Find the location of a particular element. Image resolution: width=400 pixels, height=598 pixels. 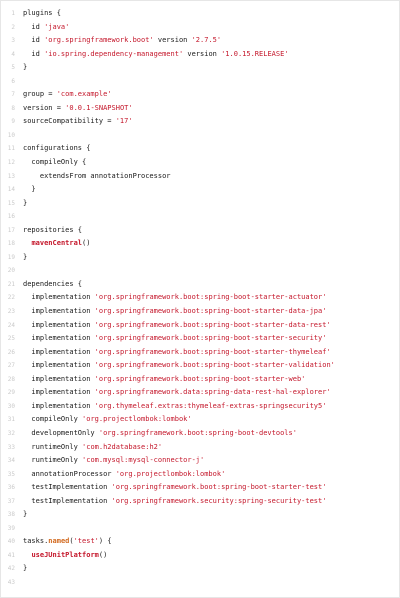

line-number: 42 is located at coordinates (11, 569).